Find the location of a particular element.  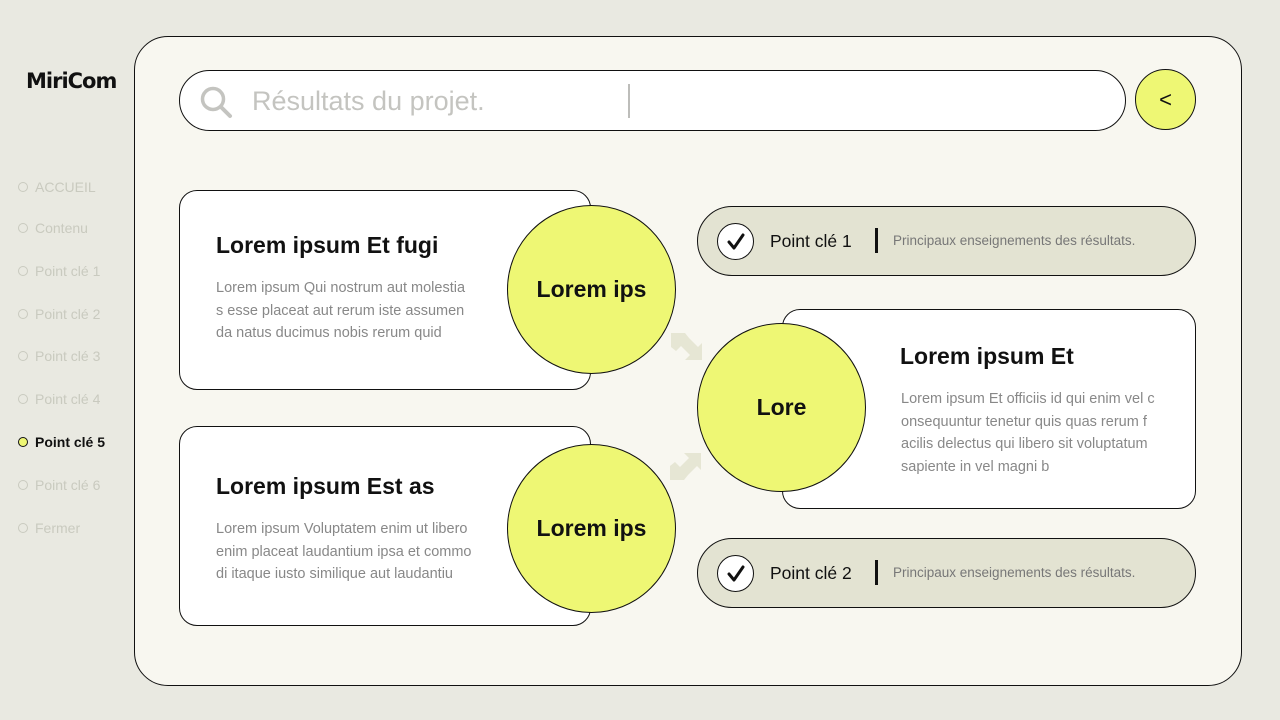

search-input is located at coordinates (442, 101).